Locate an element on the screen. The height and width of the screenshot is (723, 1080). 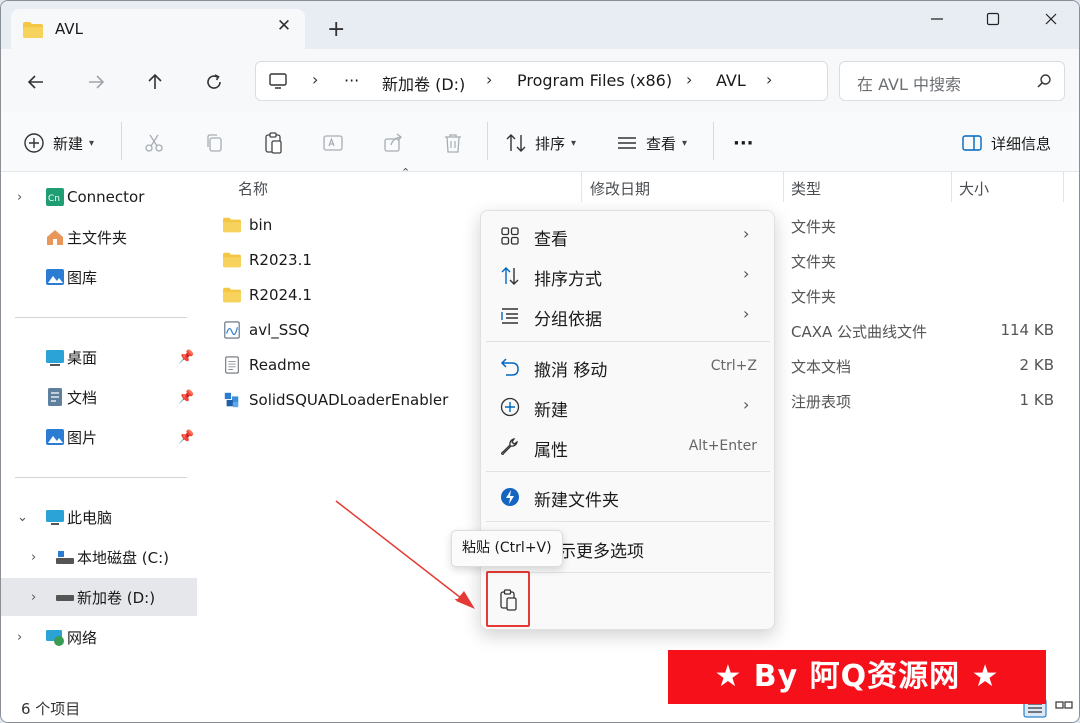
paste-icon is located at coordinates (274, 143).